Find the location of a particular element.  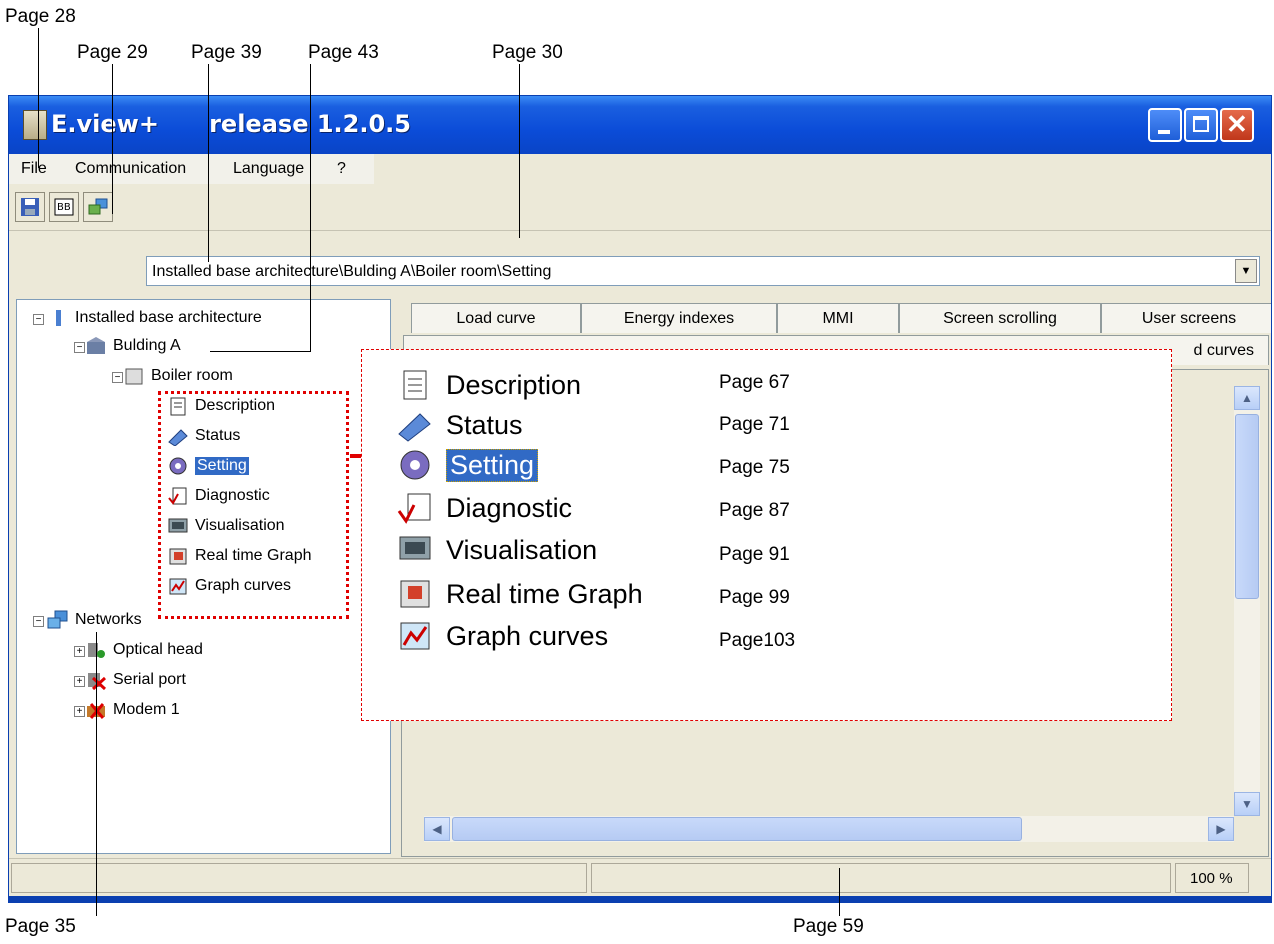

zoom-page-real-time-graph: Page 99 is located at coordinates (754, 597).